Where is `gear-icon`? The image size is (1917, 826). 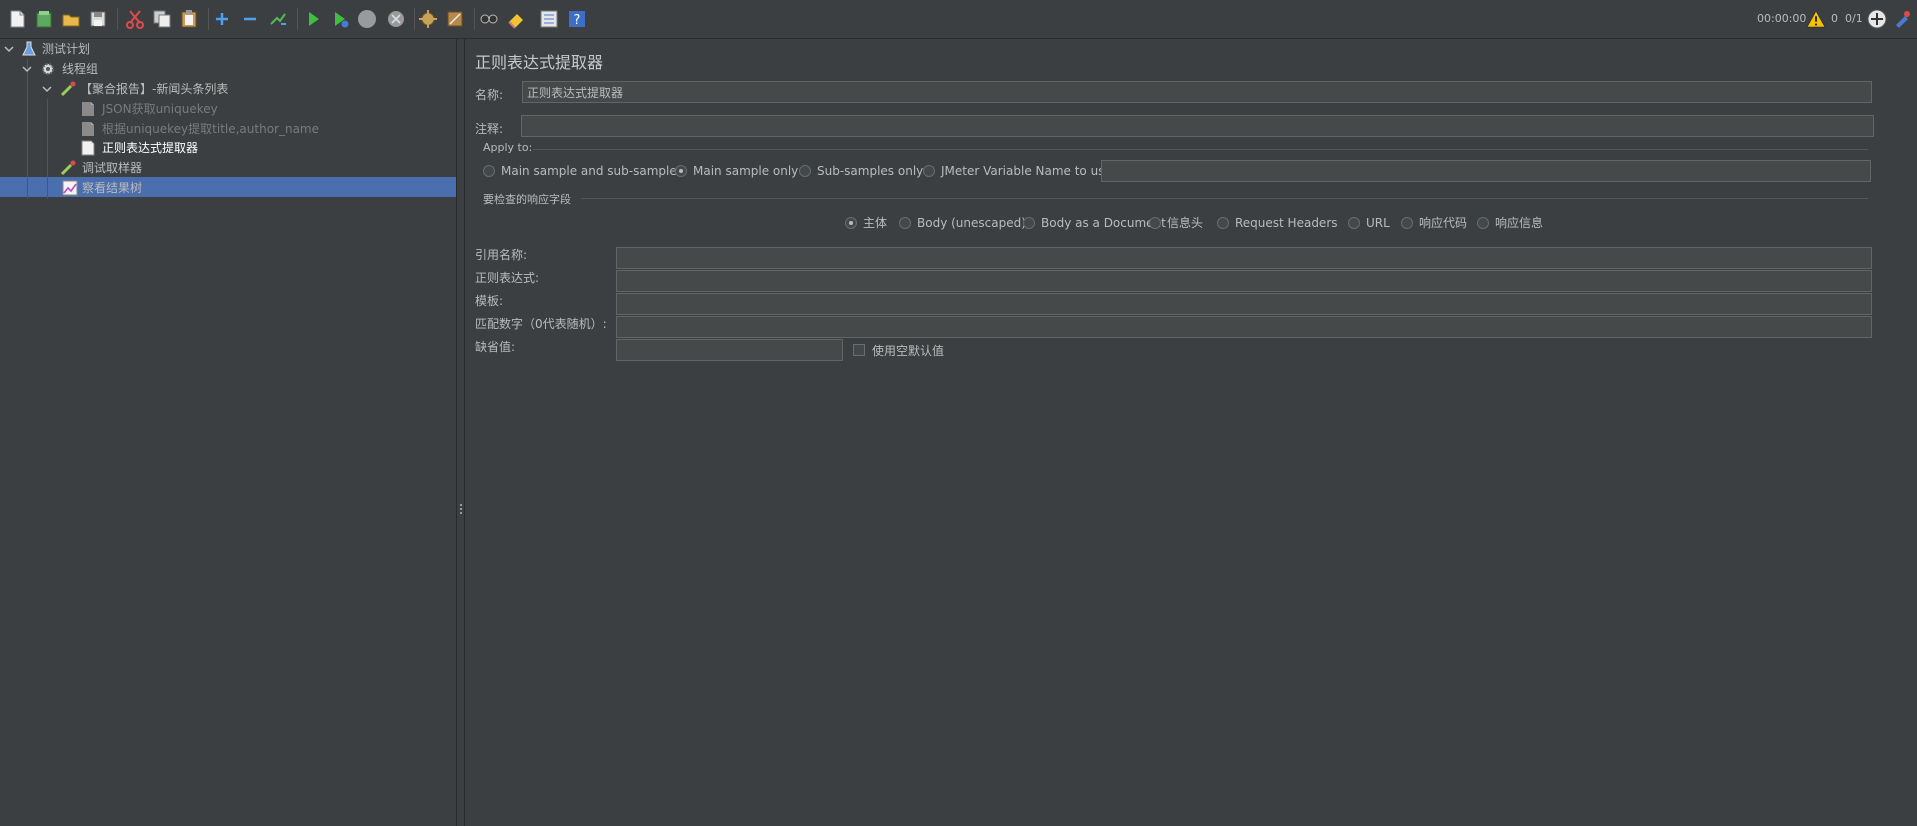
gear-icon is located at coordinates (48, 69).